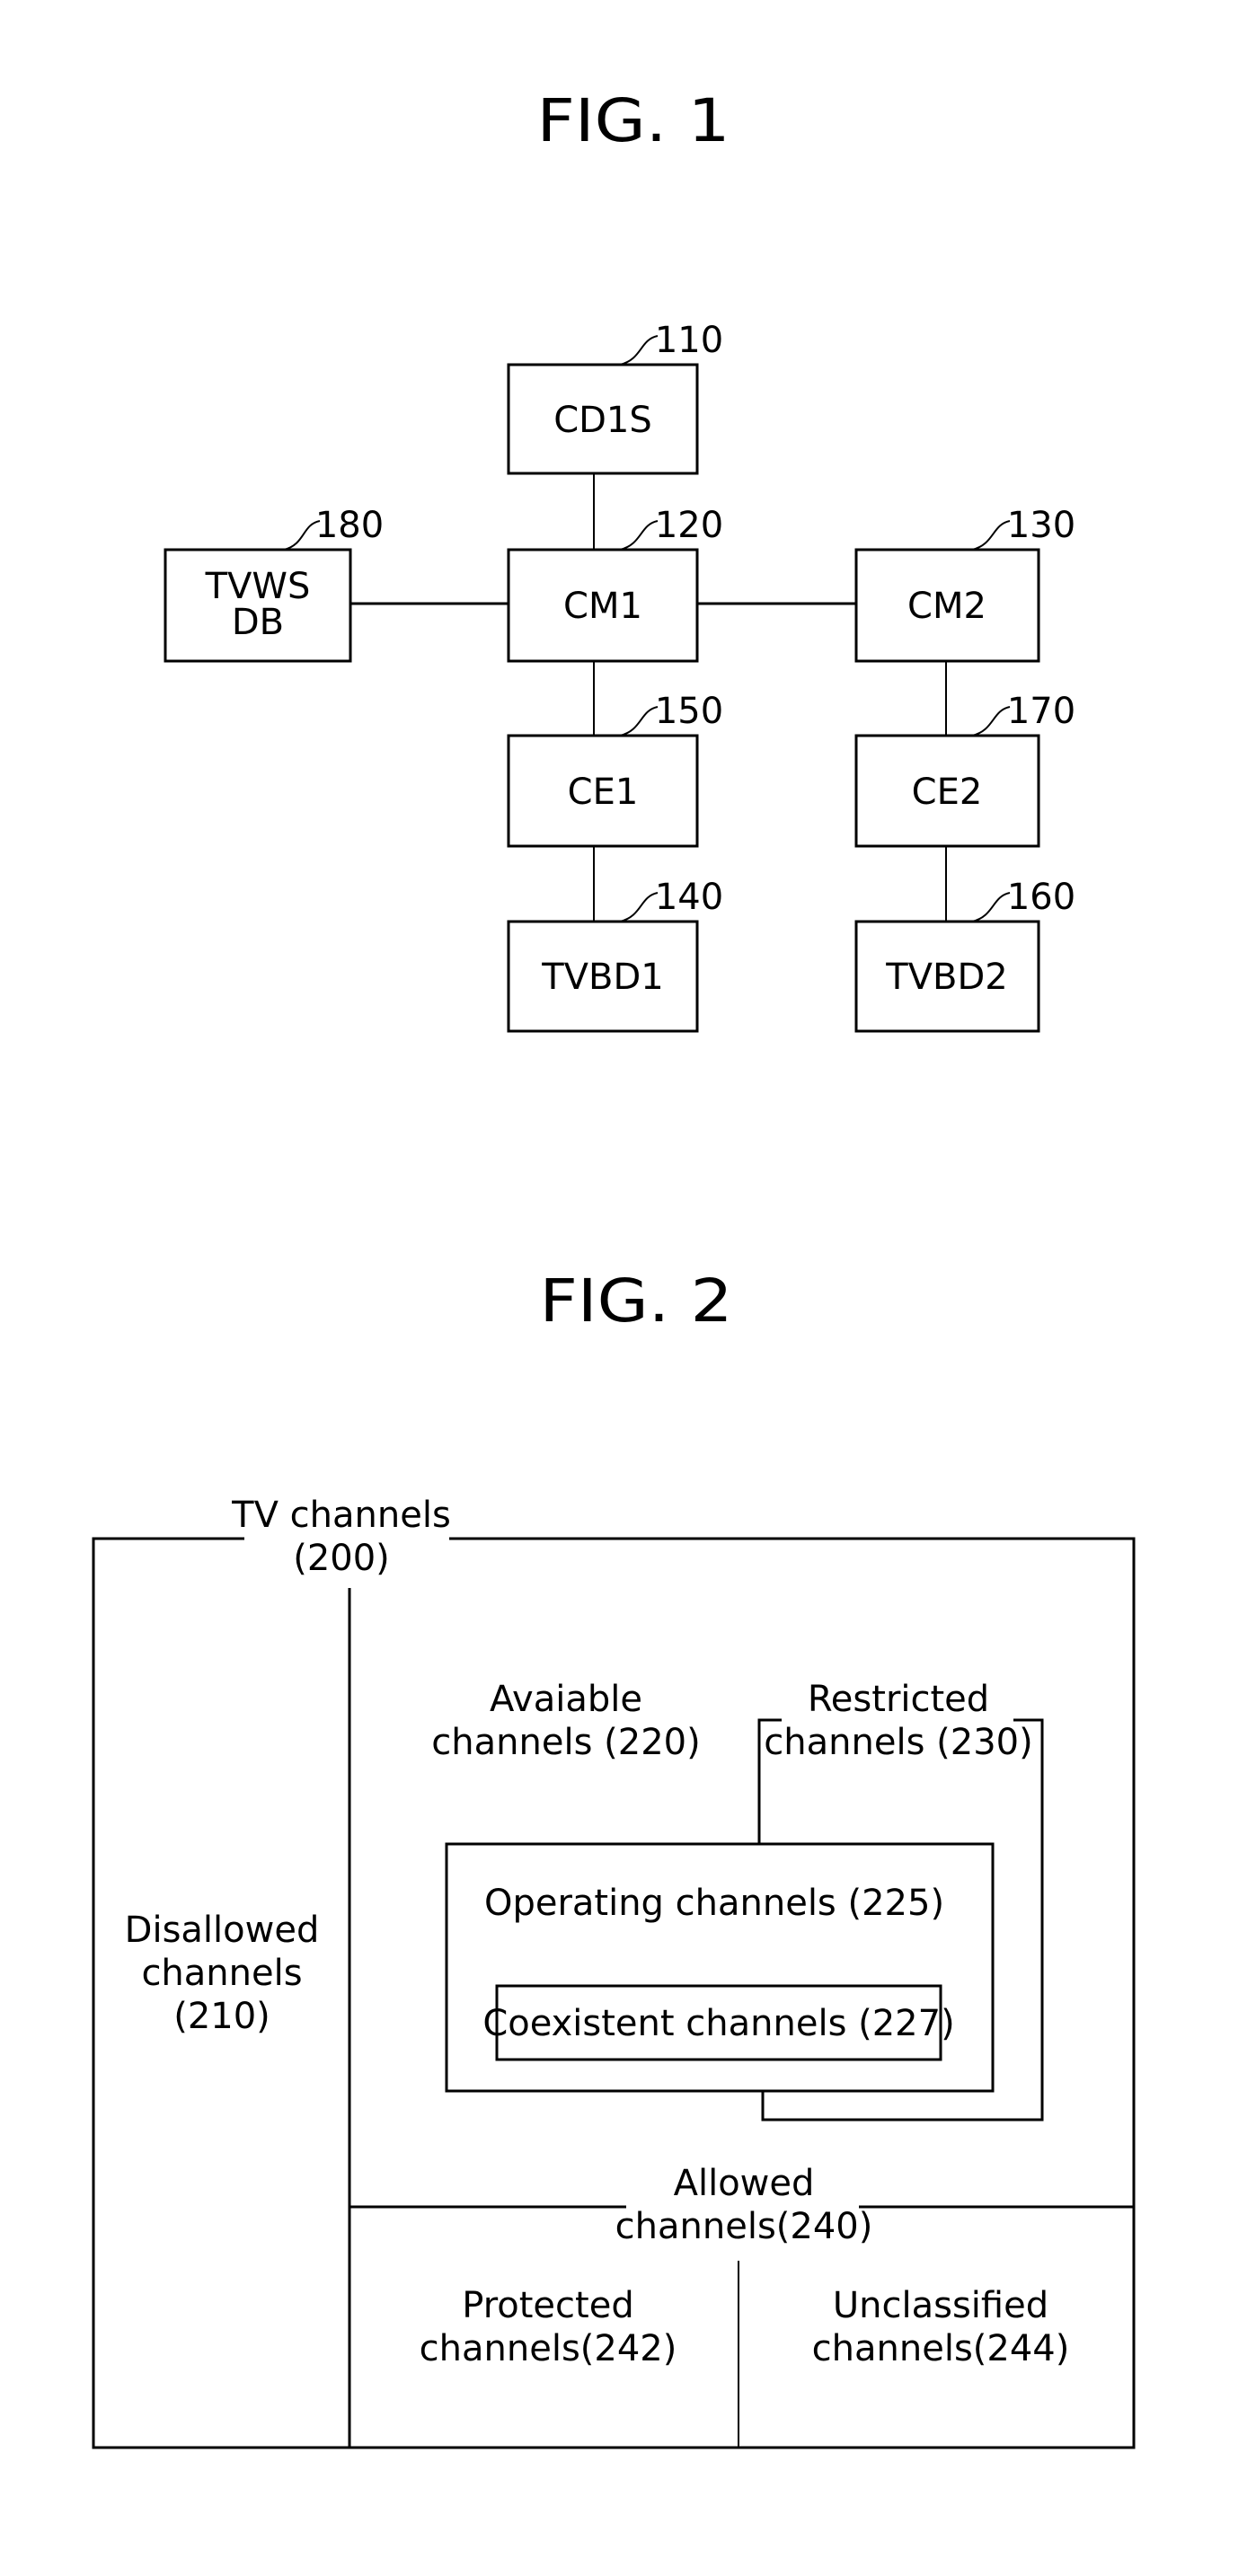  Describe the element at coordinates (548, 2348) in the screenshot. I see `protected-label-line2: channels(242)` at that location.